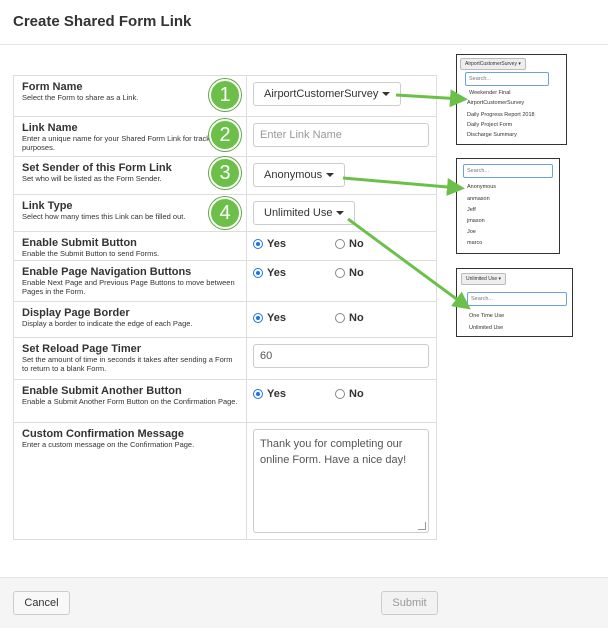 This screenshot has height=628, width=608. What do you see at coordinates (327, 94) in the screenshot?
I see `form-name-dropdown: AirportCustomerSurvey` at bounding box center [327, 94].